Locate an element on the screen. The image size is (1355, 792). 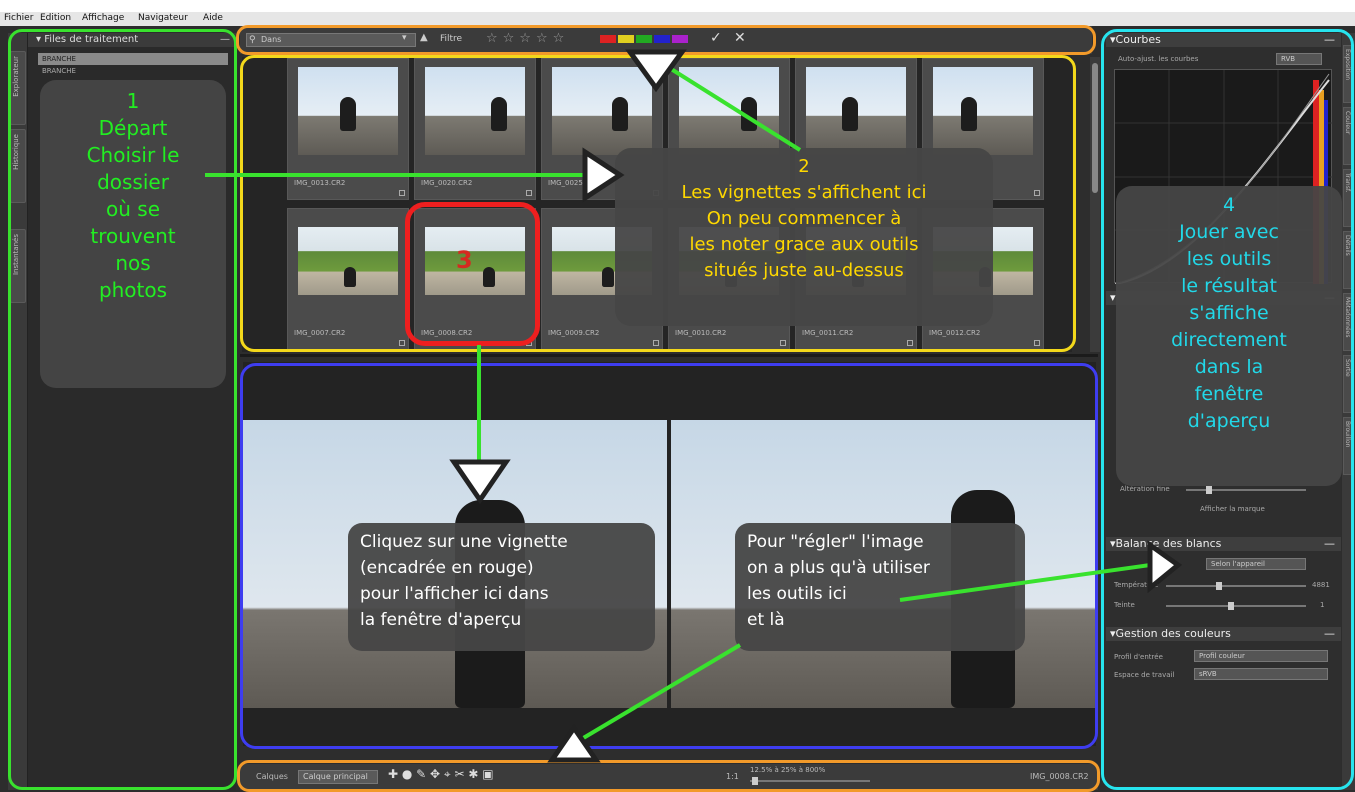
zoom-slider-thumb is located at coordinates (755, 781).